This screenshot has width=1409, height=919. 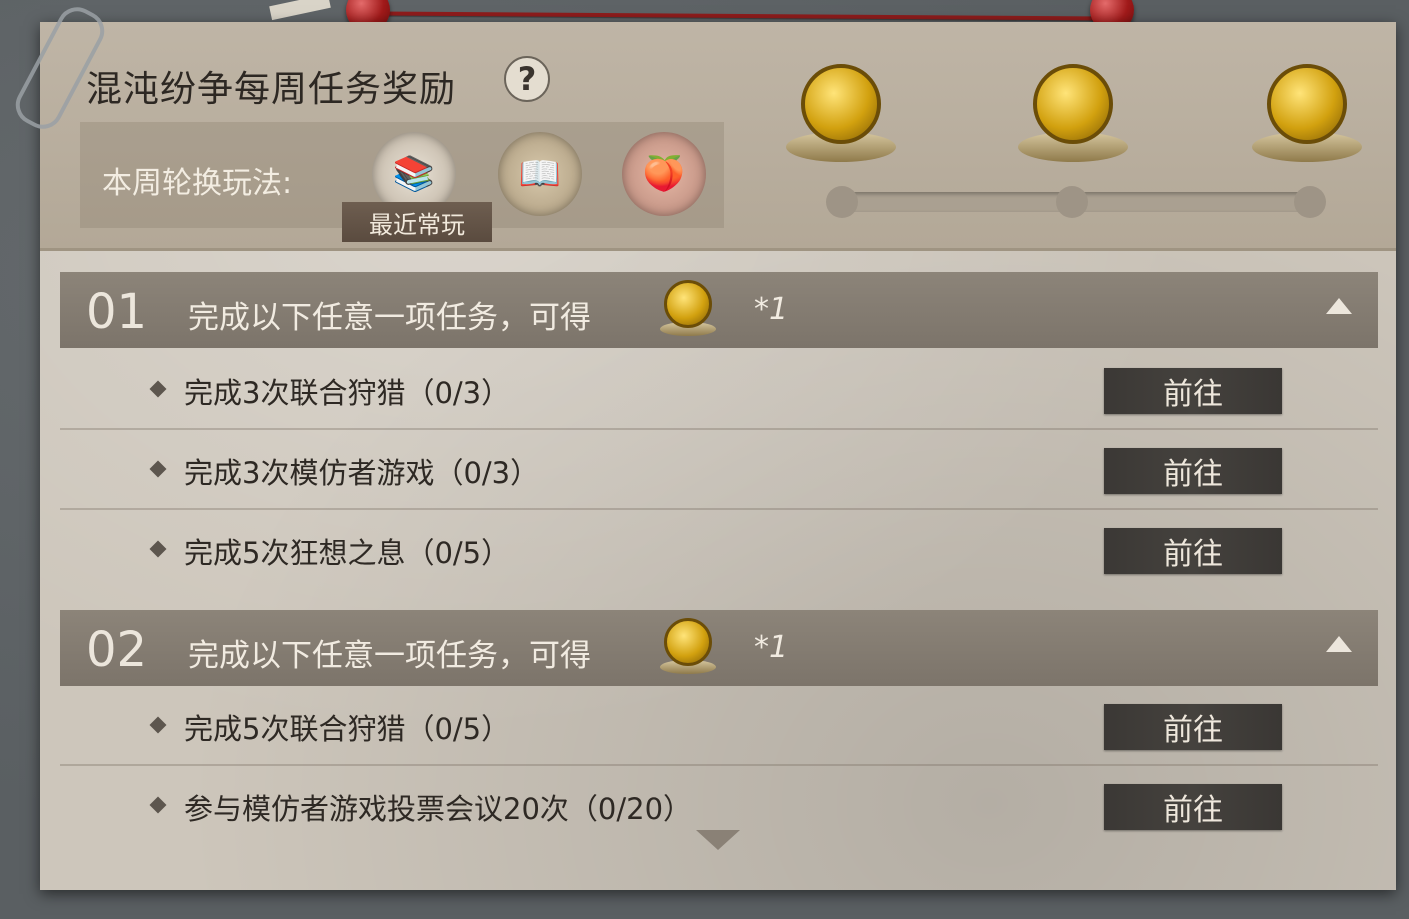 What do you see at coordinates (719, 470) in the screenshot?
I see `task-row: 完成3次模仿者游戏（0/3） 前往` at bounding box center [719, 470].